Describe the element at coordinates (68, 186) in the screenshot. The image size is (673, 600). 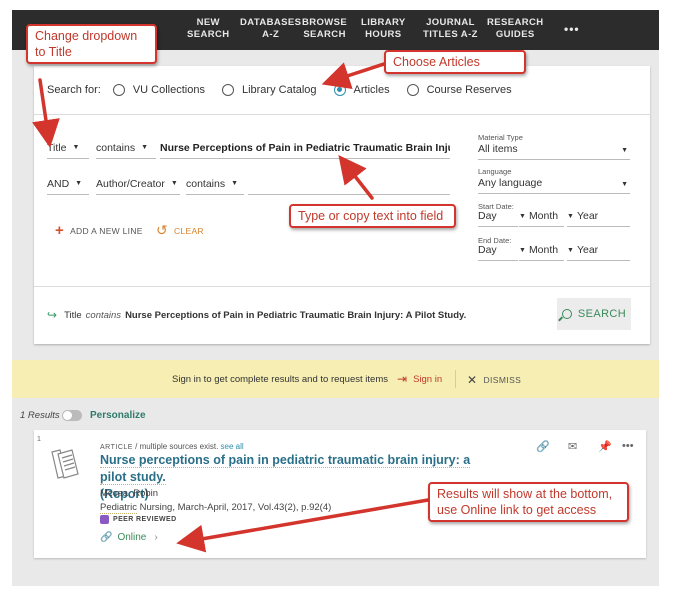
I see `bool-select-row2: AND ▼` at that location.